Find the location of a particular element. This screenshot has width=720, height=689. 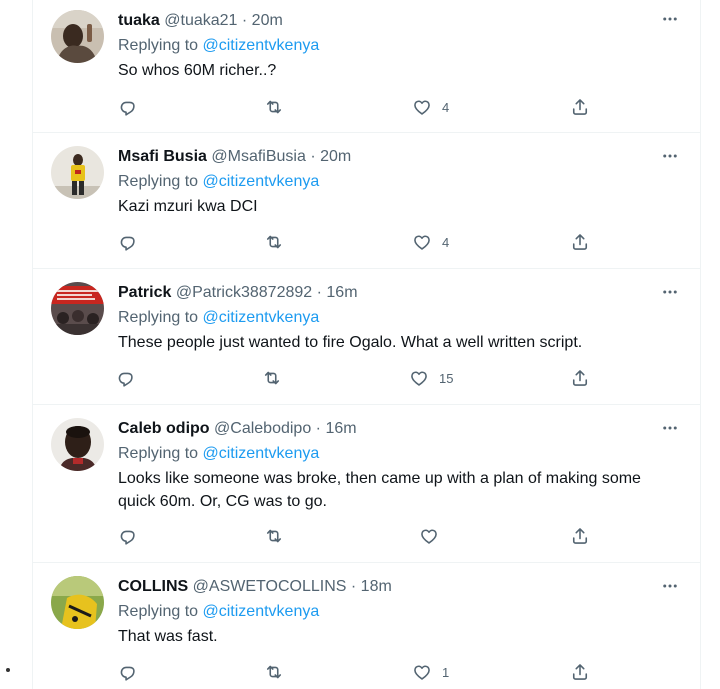

display-name: Patrick is located at coordinates (144, 292).